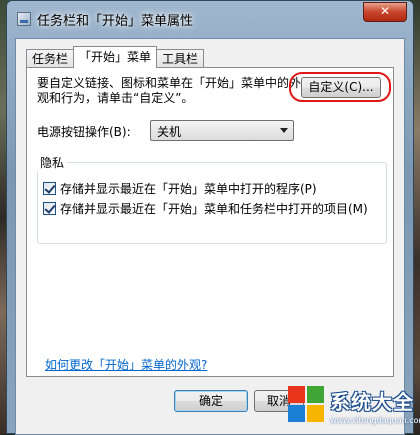  Describe the element at coordinates (211, 401) in the screenshot. I see `ok-button: 确定` at that location.